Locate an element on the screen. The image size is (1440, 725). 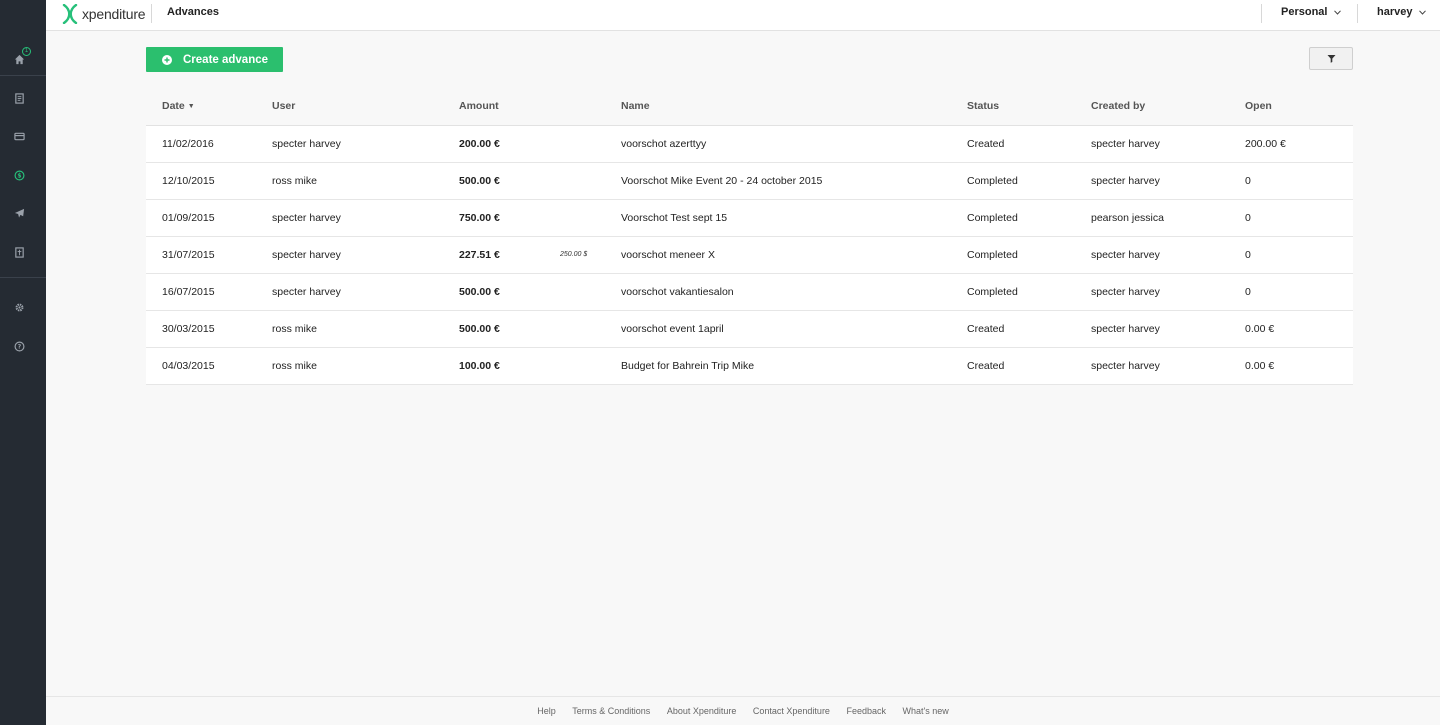
cell-created-by: pearson jessica is located at coordinates (1168, 218).